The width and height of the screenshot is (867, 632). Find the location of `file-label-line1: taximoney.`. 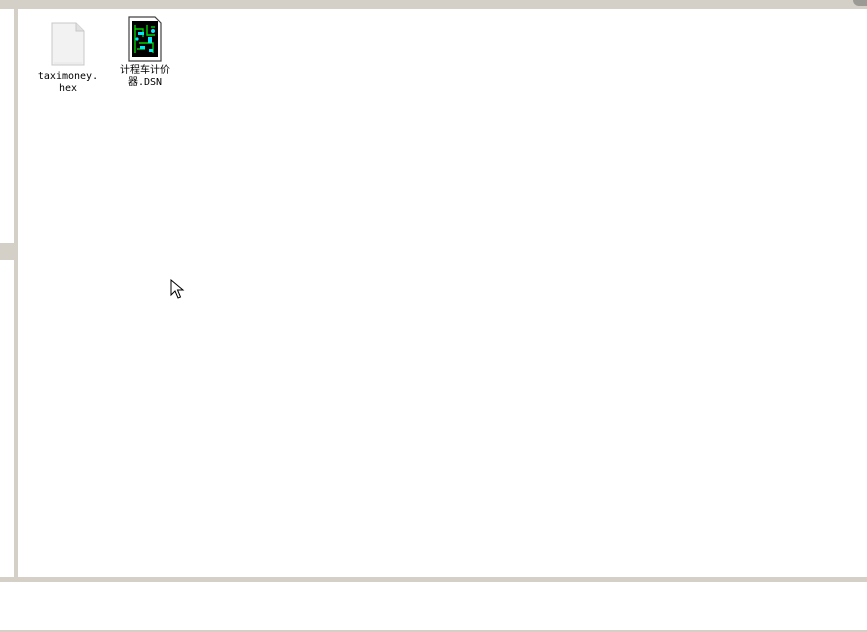

file-label-line1: taximoney. is located at coordinates (68, 76).